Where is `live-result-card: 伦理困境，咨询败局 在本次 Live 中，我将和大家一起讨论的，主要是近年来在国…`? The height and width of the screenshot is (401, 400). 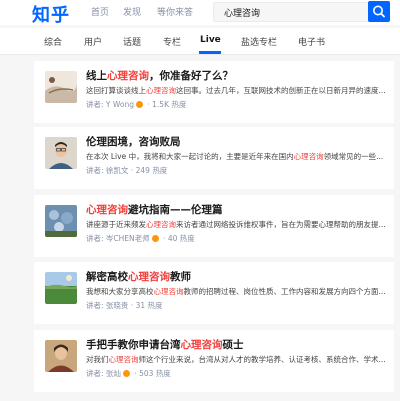 live-result-card: 伦理困境，咨询败局 在本次 Live 中，我将和大家一起讨论的，主要是近年来在国… is located at coordinates (214, 158).